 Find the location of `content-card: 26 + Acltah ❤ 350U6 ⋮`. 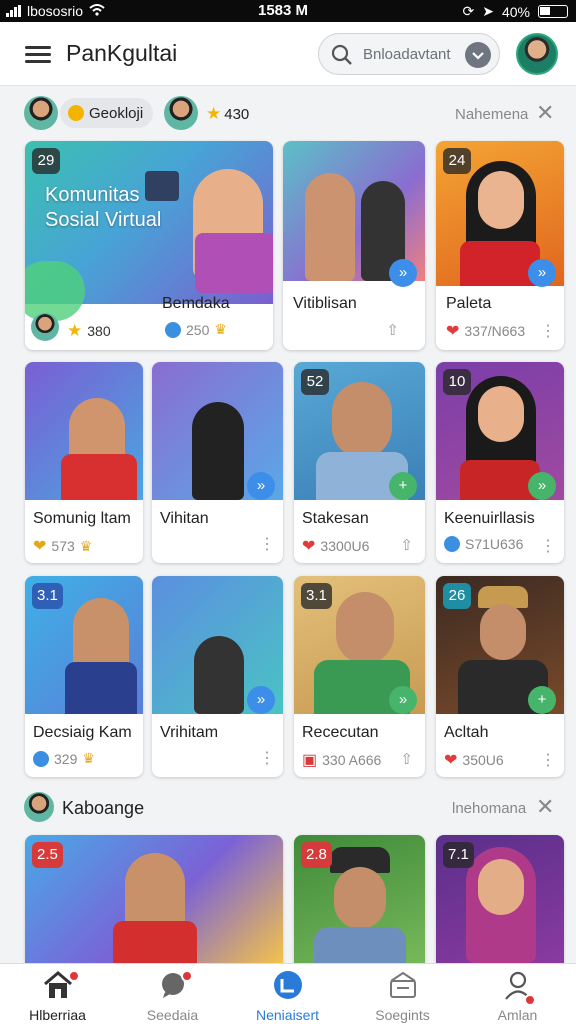

content-card: 26 + Acltah ❤ 350U6 ⋮ is located at coordinates (500, 676).